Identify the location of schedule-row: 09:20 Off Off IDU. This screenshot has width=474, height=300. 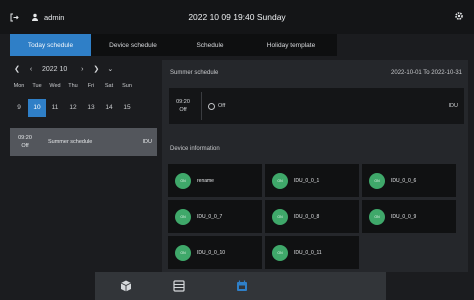
(316, 106).